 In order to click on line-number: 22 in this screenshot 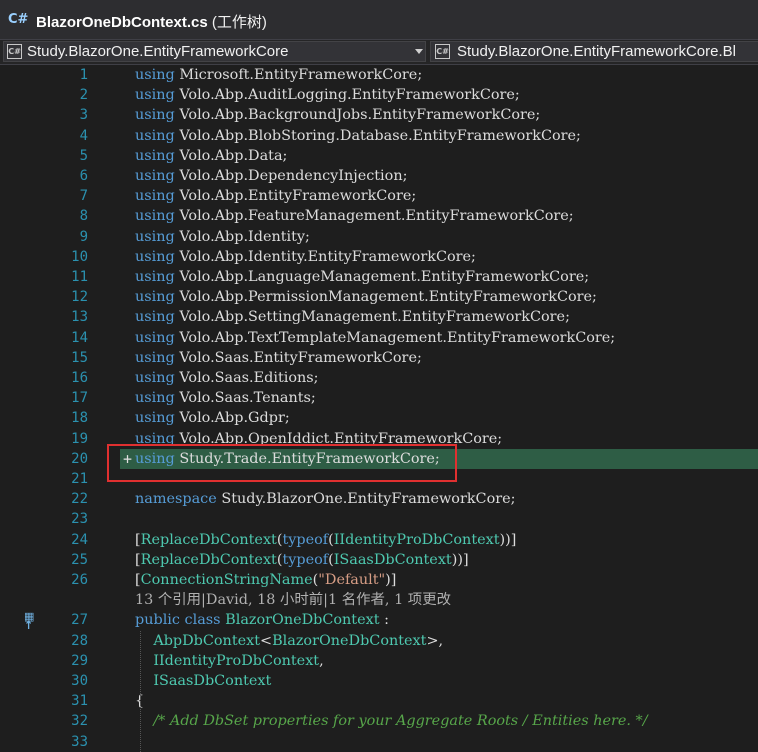, I will do `click(79, 499)`.